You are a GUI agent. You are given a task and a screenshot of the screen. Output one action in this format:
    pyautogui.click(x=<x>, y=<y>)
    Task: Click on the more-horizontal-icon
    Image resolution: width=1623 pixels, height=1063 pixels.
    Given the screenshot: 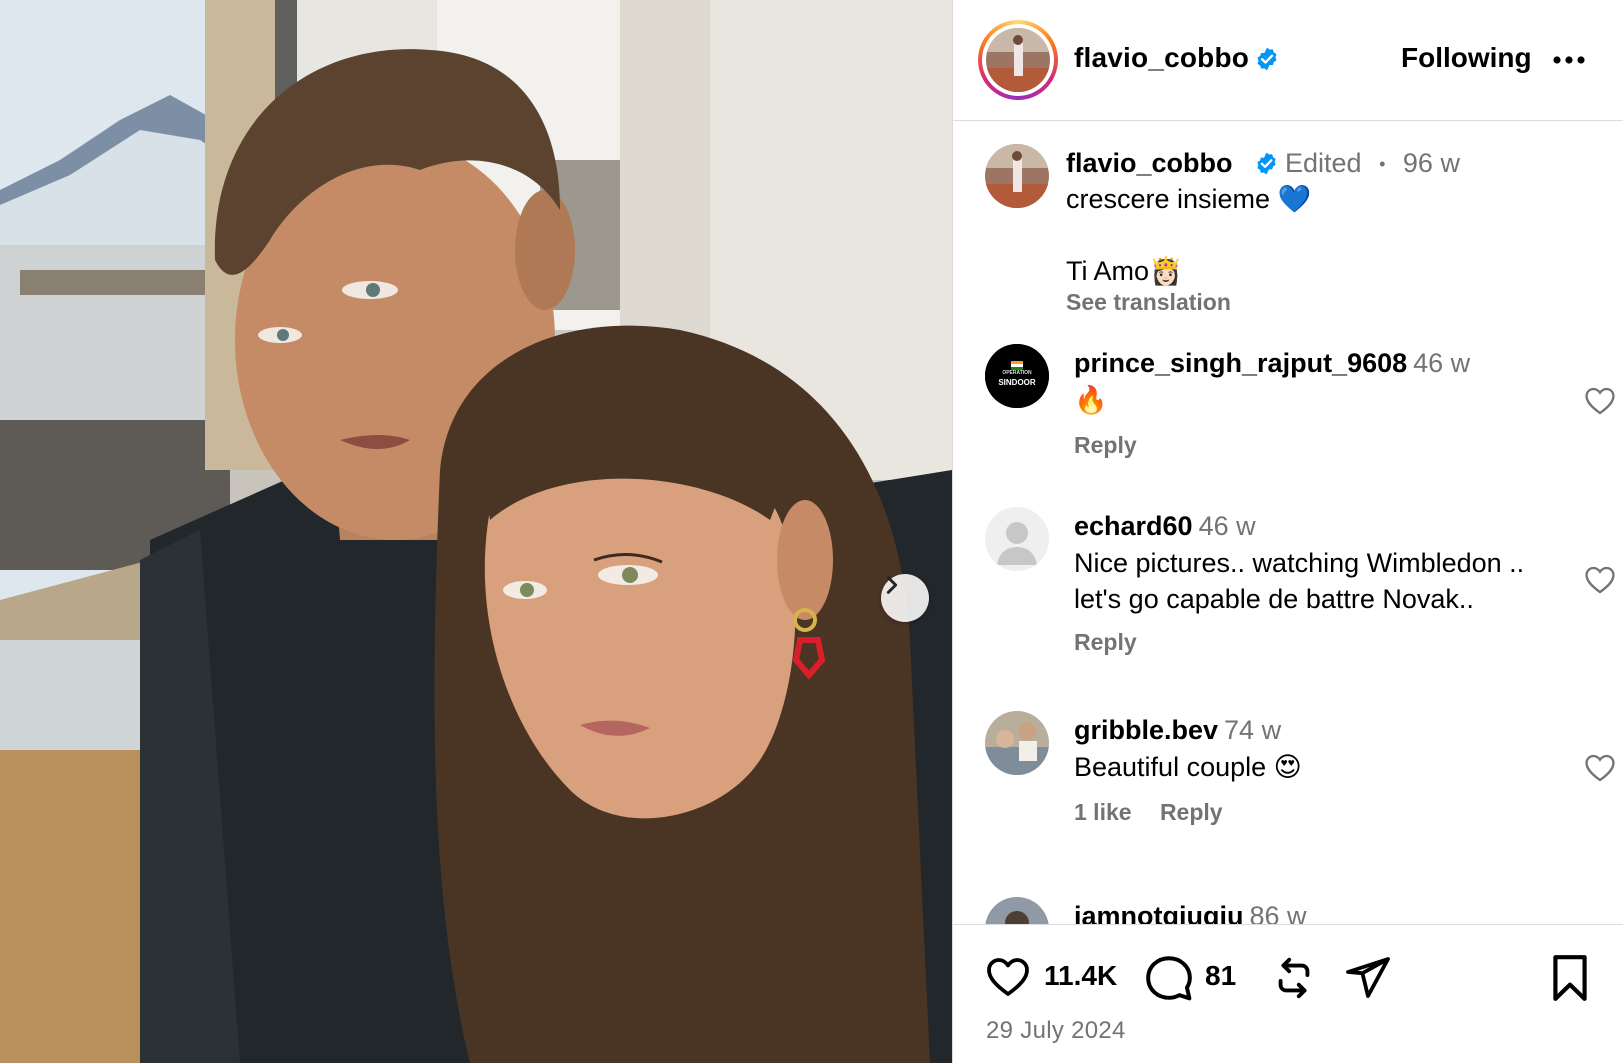 What is the action you would take?
    pyautogui.click(x=1569, y=60)
    